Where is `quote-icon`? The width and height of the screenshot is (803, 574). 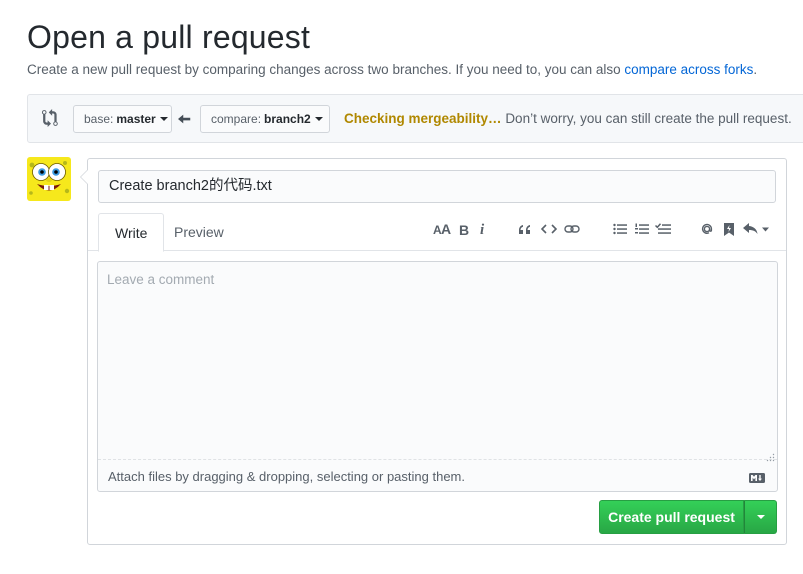 quote-icon is located at coordinates (524, 229).